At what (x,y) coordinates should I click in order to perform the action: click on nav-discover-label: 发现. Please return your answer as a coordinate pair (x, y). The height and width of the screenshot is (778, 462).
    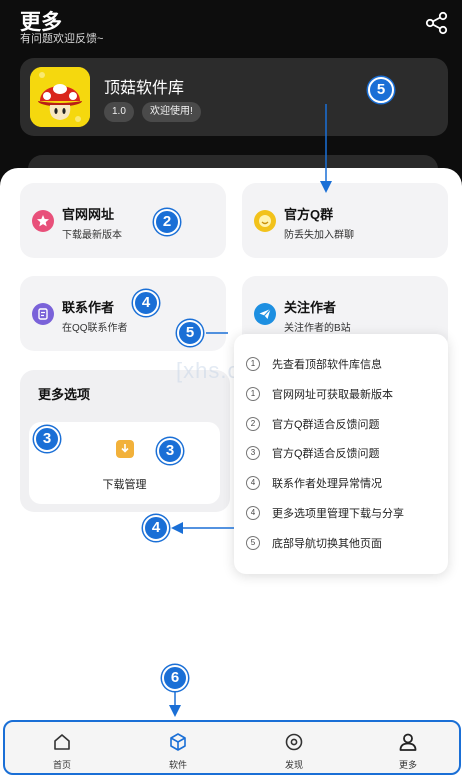
    Looking at the image, I should click on (293, 765).